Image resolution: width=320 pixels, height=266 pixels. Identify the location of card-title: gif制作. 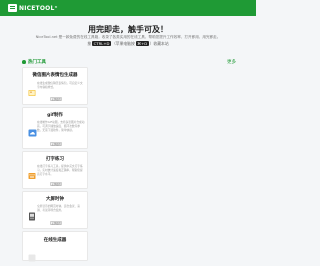
(55, 115).